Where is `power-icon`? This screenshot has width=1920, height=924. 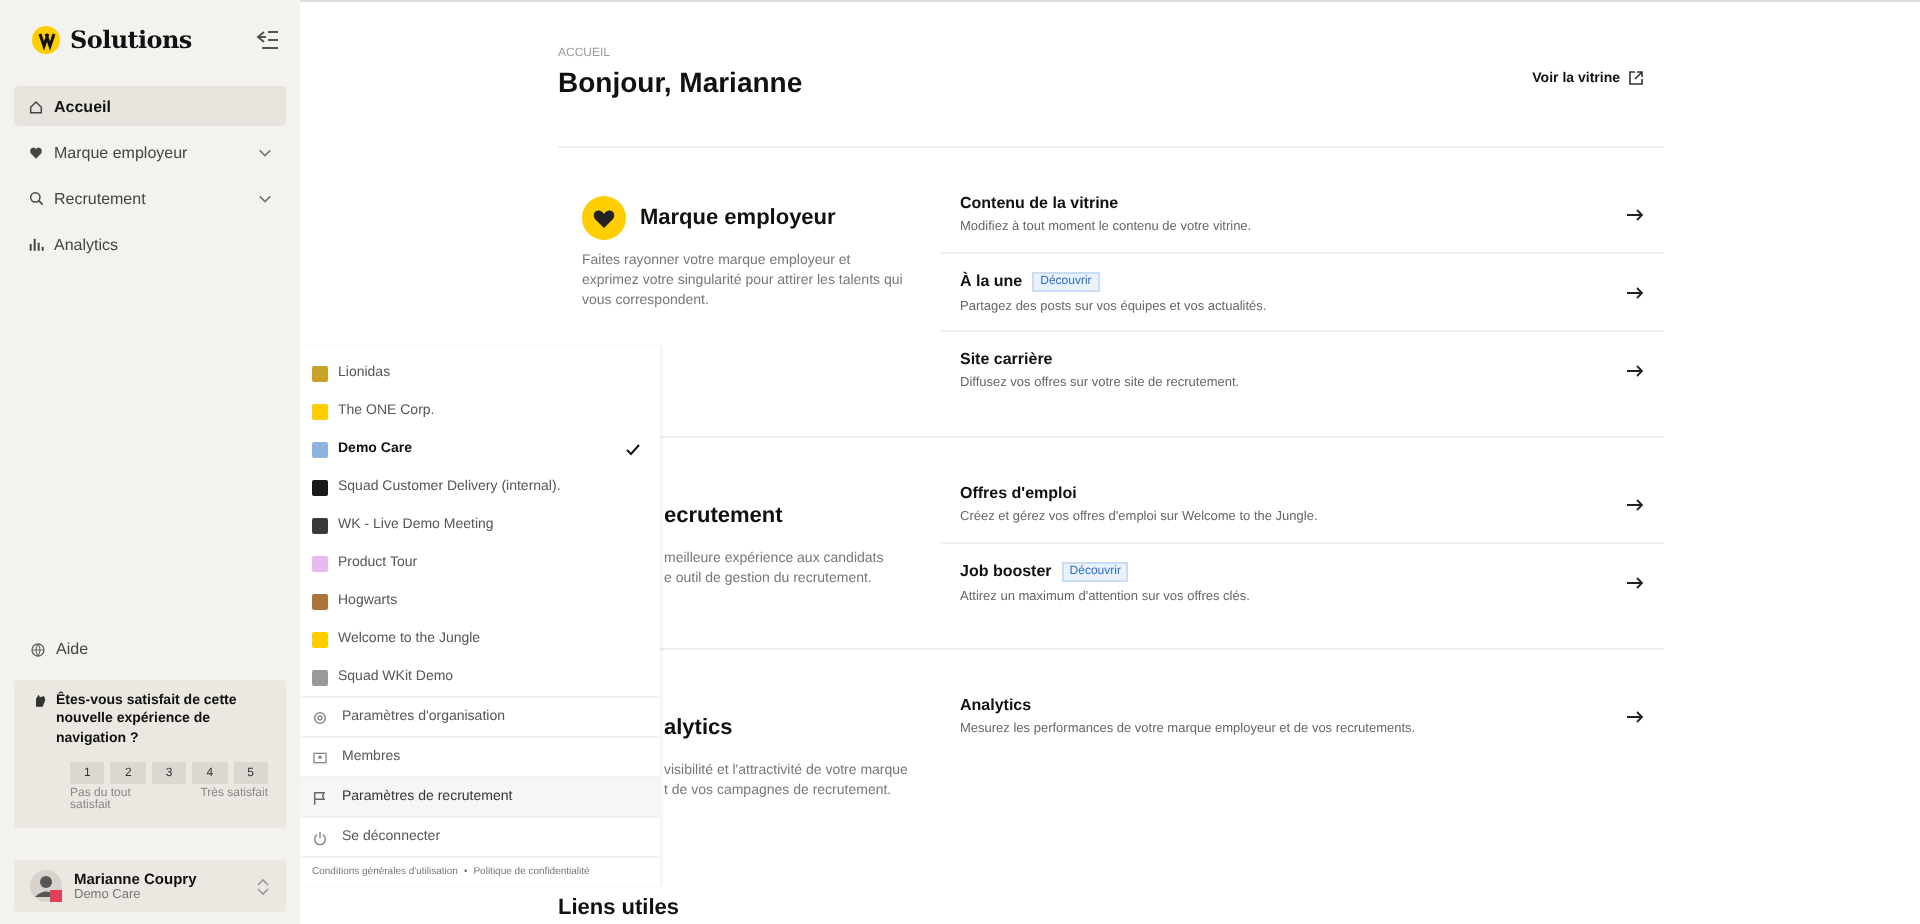 power-icon is located at coordinates (320, 837).